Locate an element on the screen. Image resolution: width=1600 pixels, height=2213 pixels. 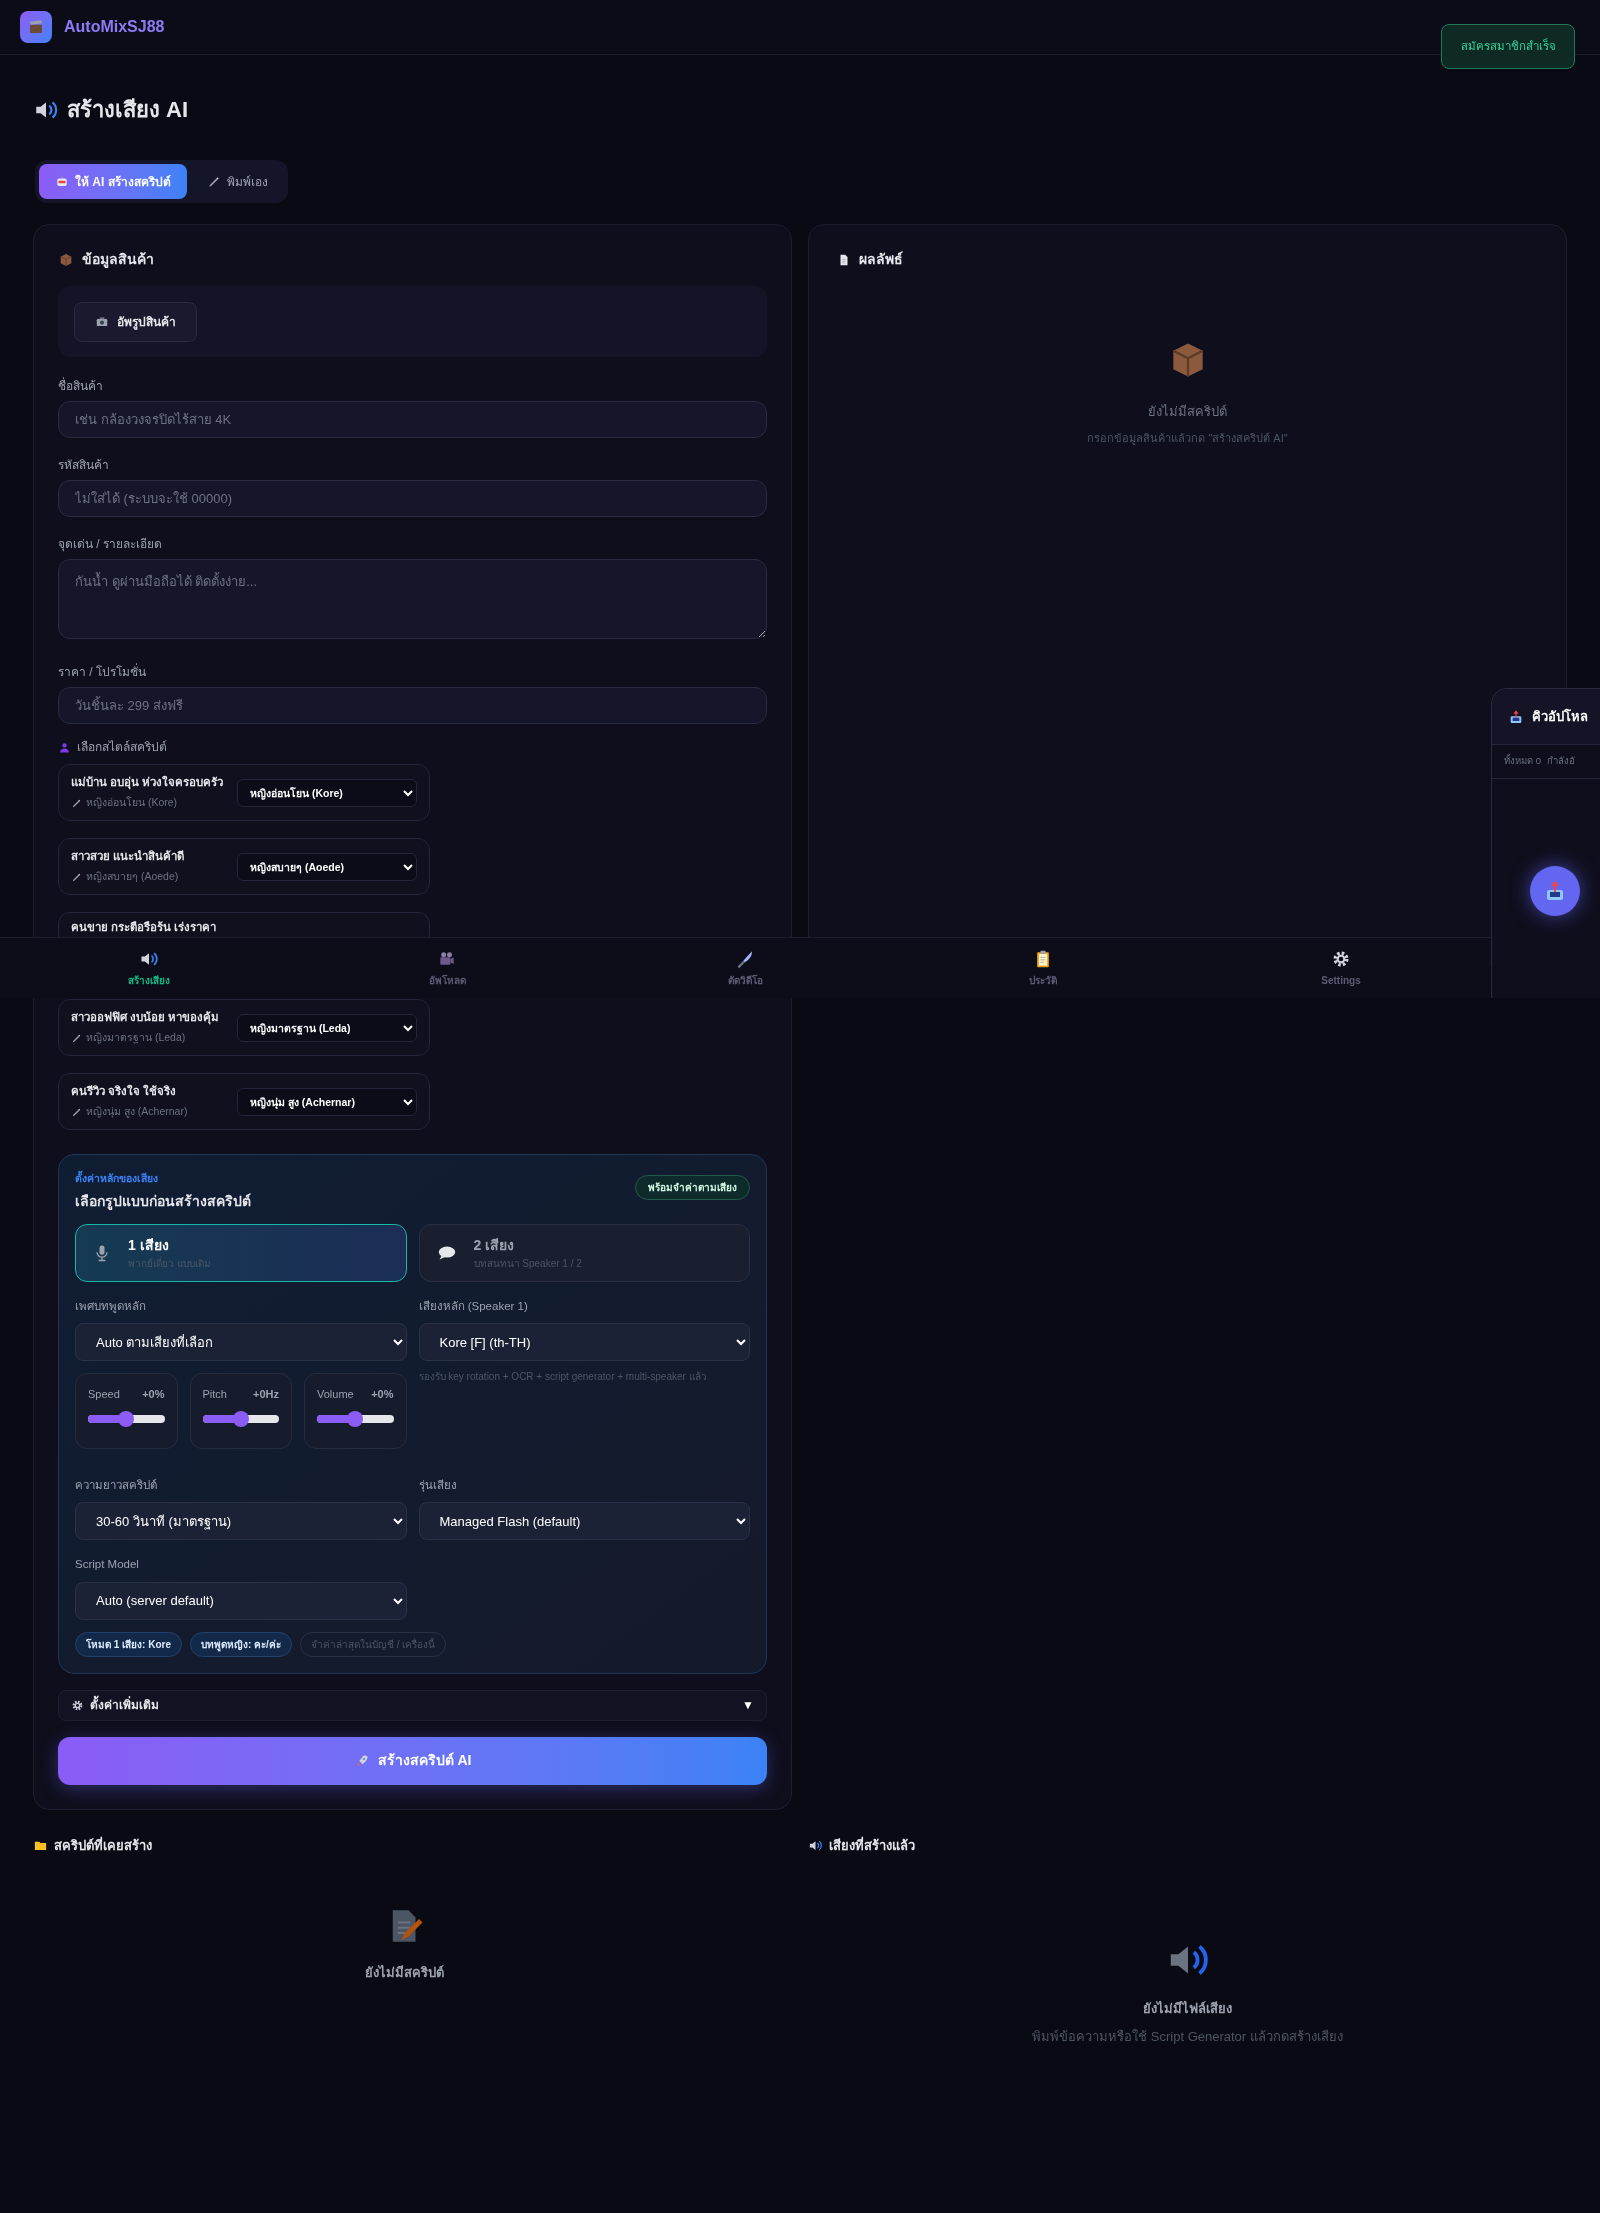
field-label: รหัสสินค้า is located at coordinates (84, 465).